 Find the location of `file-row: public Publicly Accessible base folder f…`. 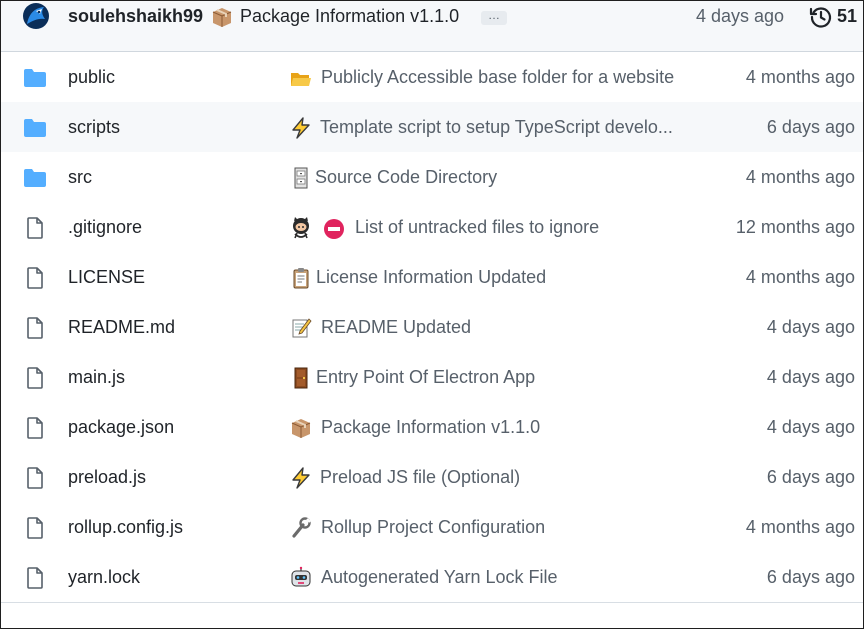

file-row: public Publicly Accessible base folder f… is located at coordinates (432, 77).